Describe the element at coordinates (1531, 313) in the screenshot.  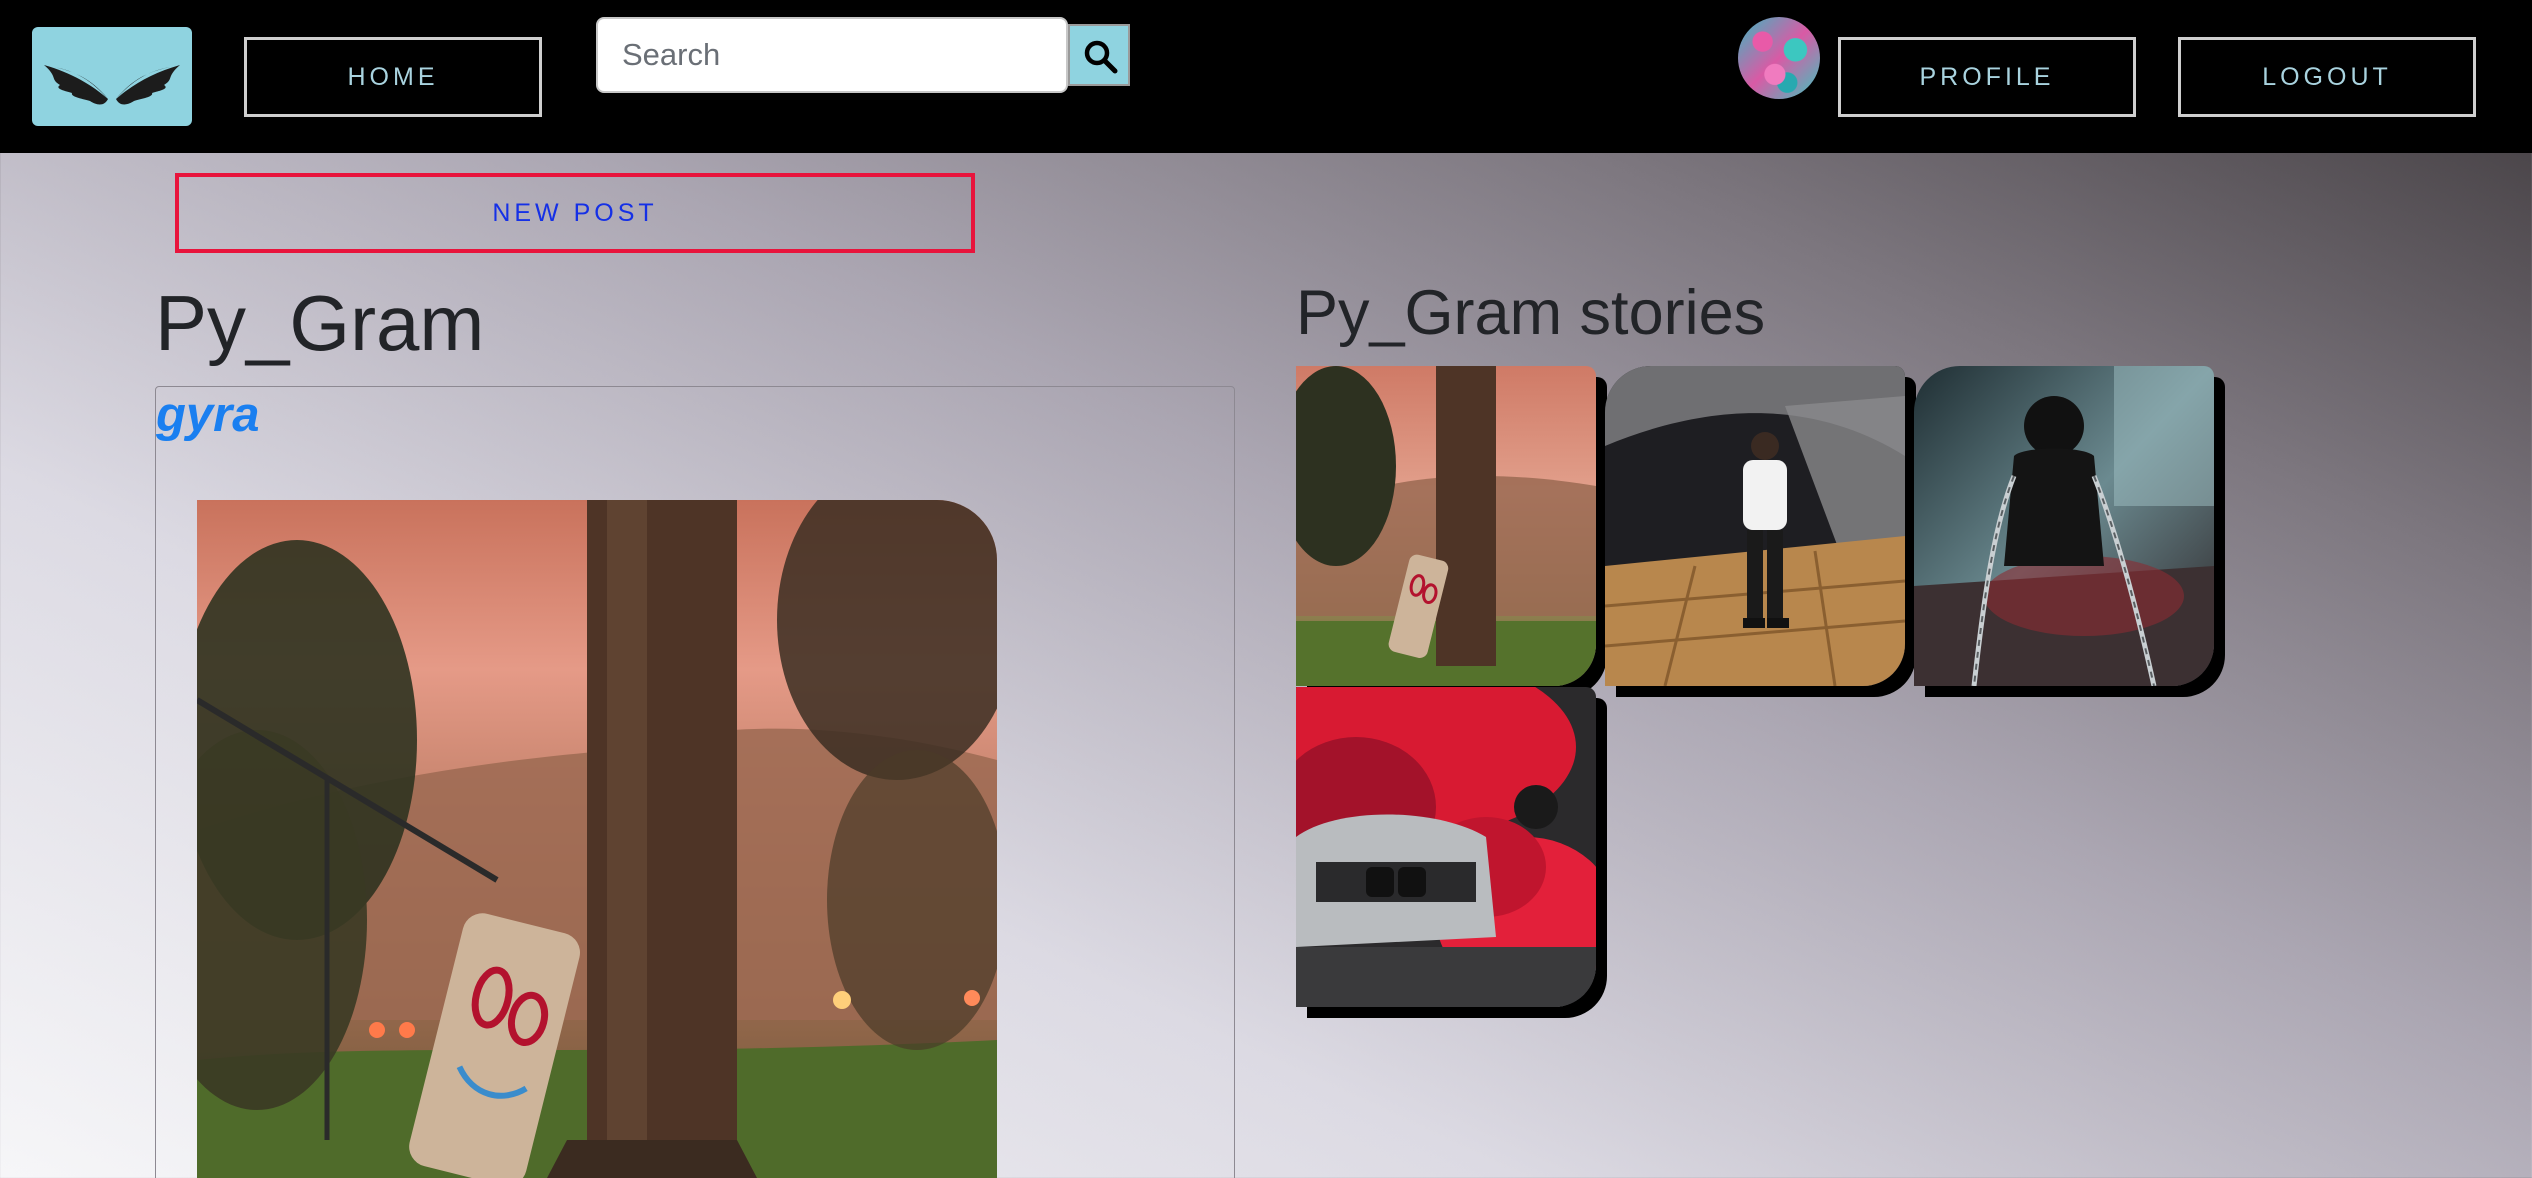
I see `stories-title: Py_Gram stories` at that location.